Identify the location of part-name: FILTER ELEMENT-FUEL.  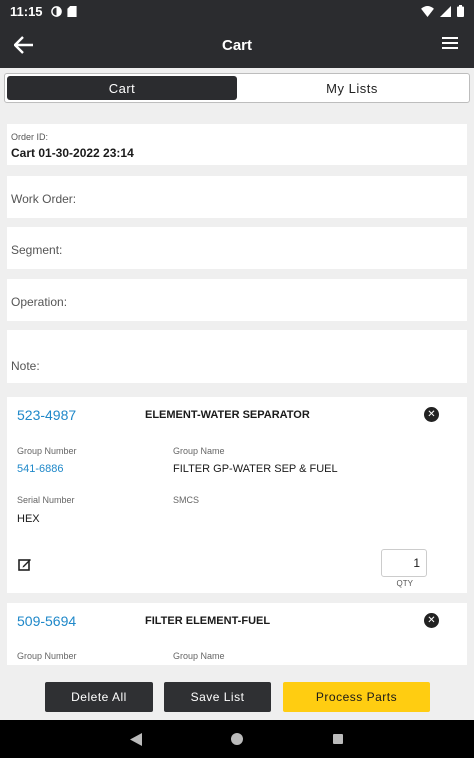
(208, 621).